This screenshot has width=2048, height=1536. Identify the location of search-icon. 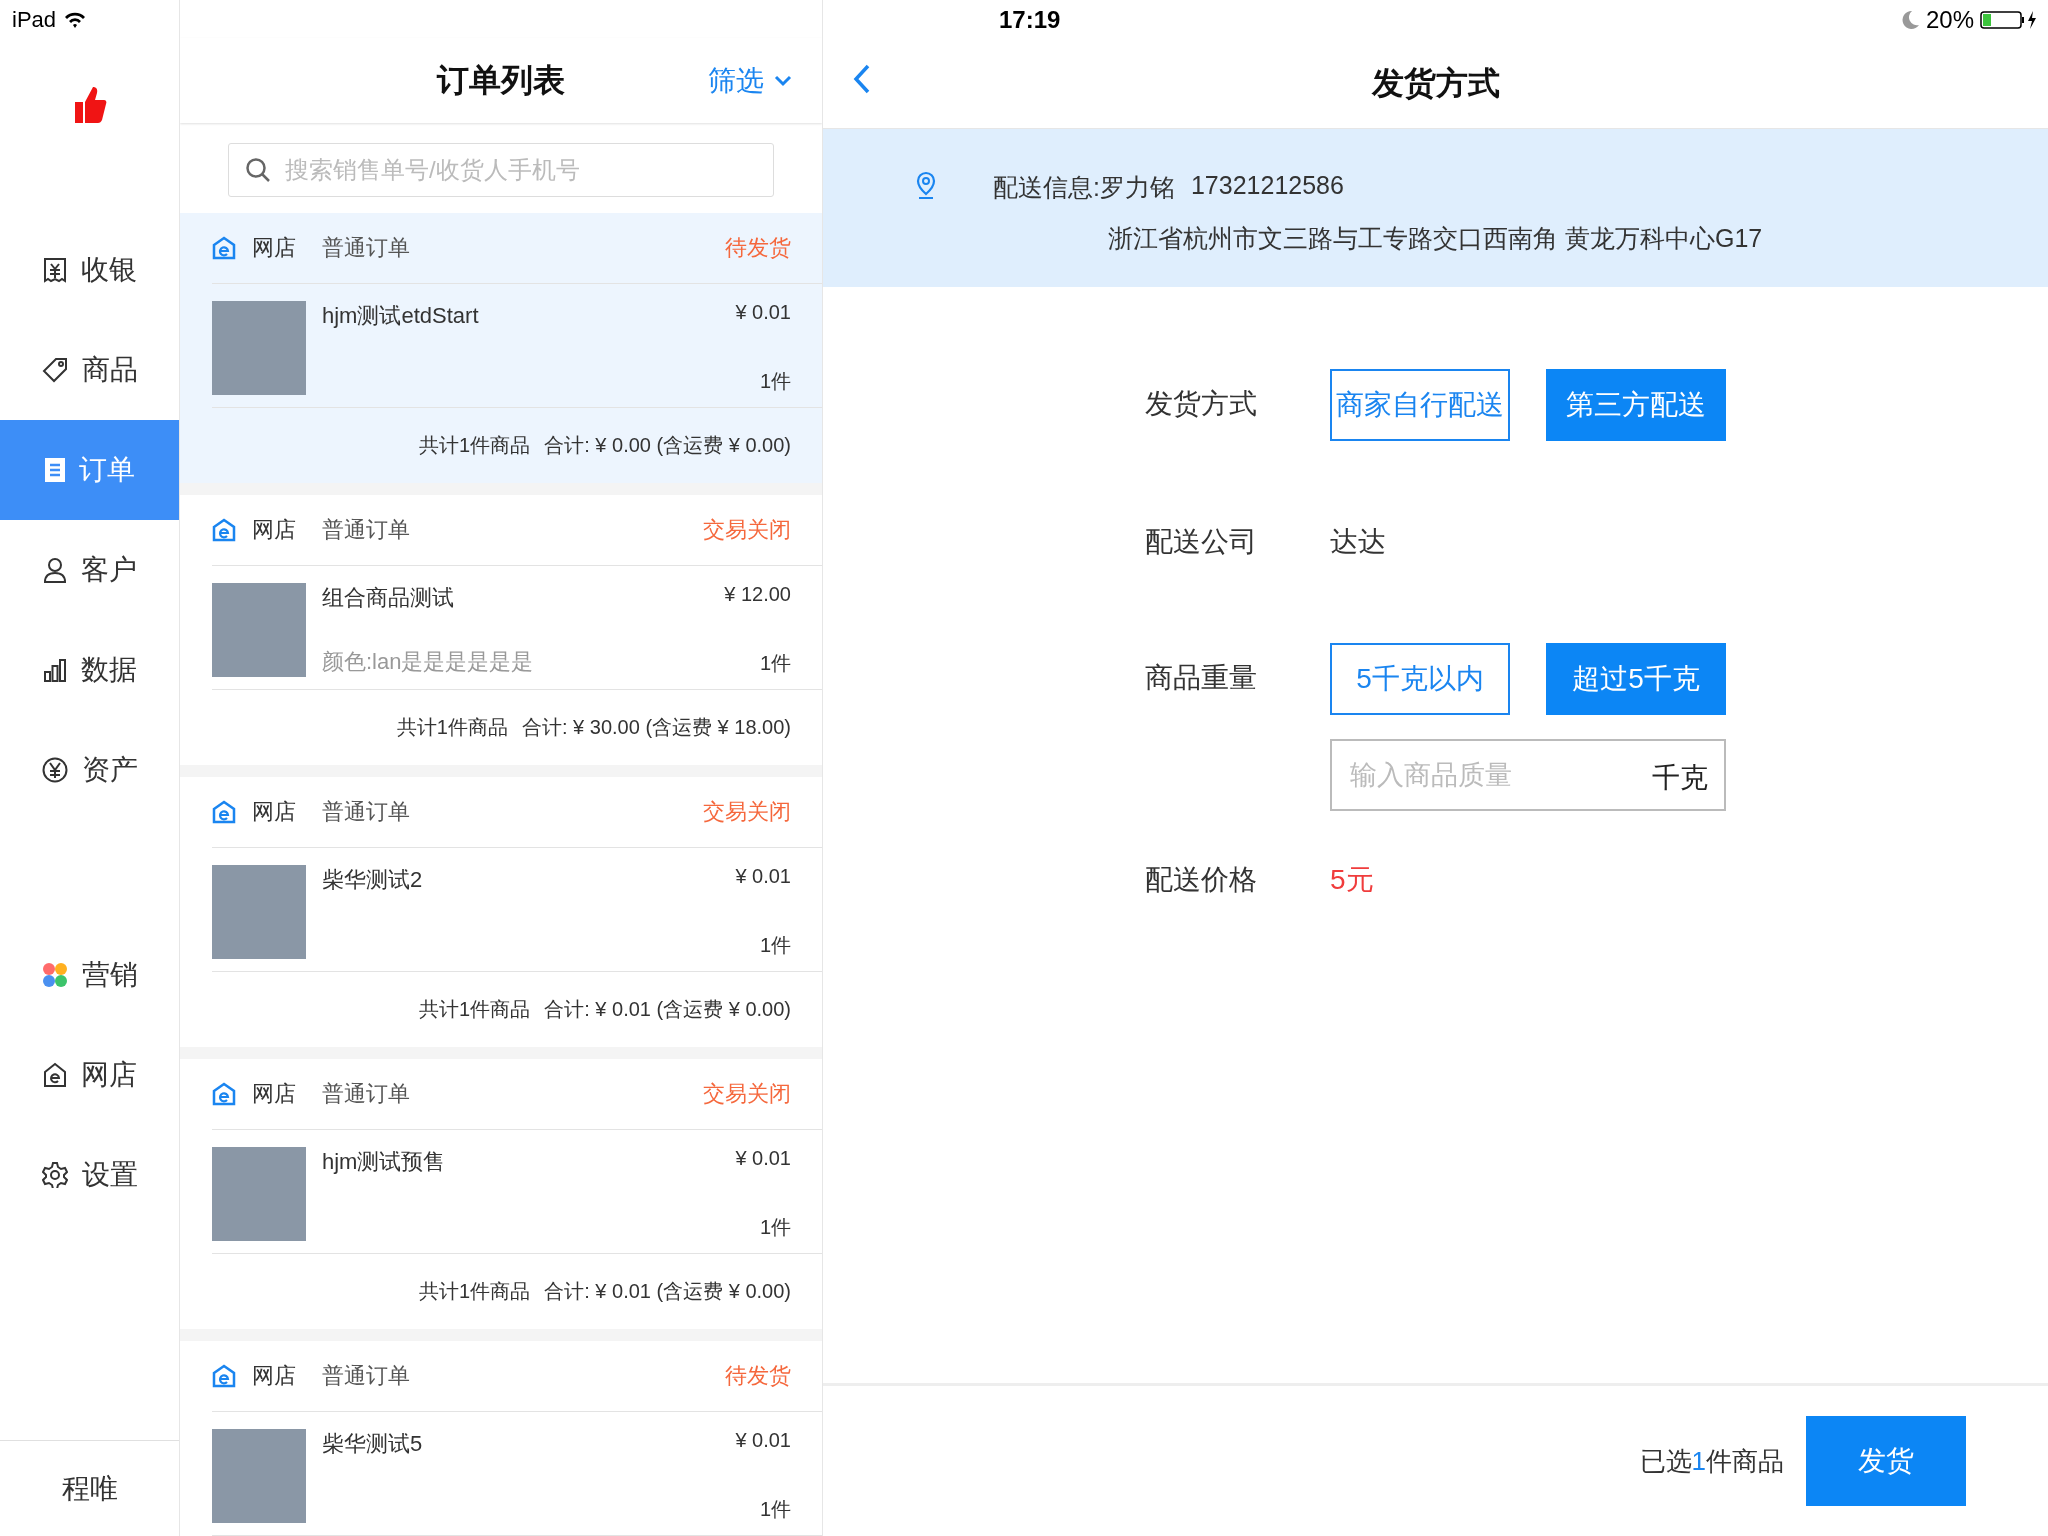
(258, 170).